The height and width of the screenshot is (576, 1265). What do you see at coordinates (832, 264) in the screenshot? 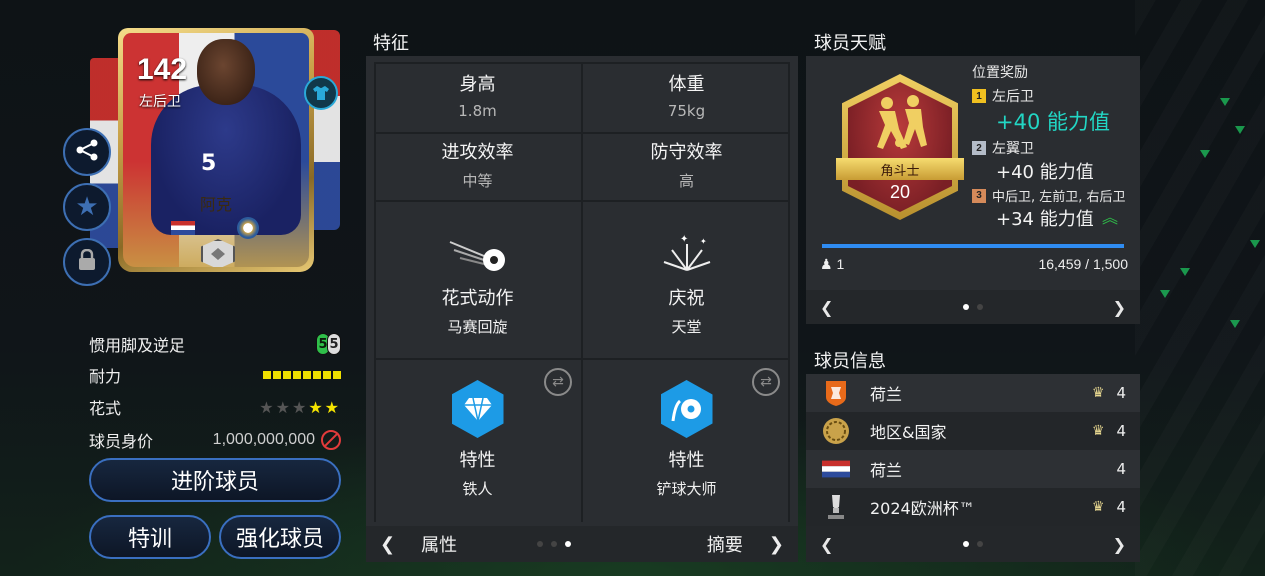
I see `talent-count: ♟ 1` at bounding box center [832, 264].